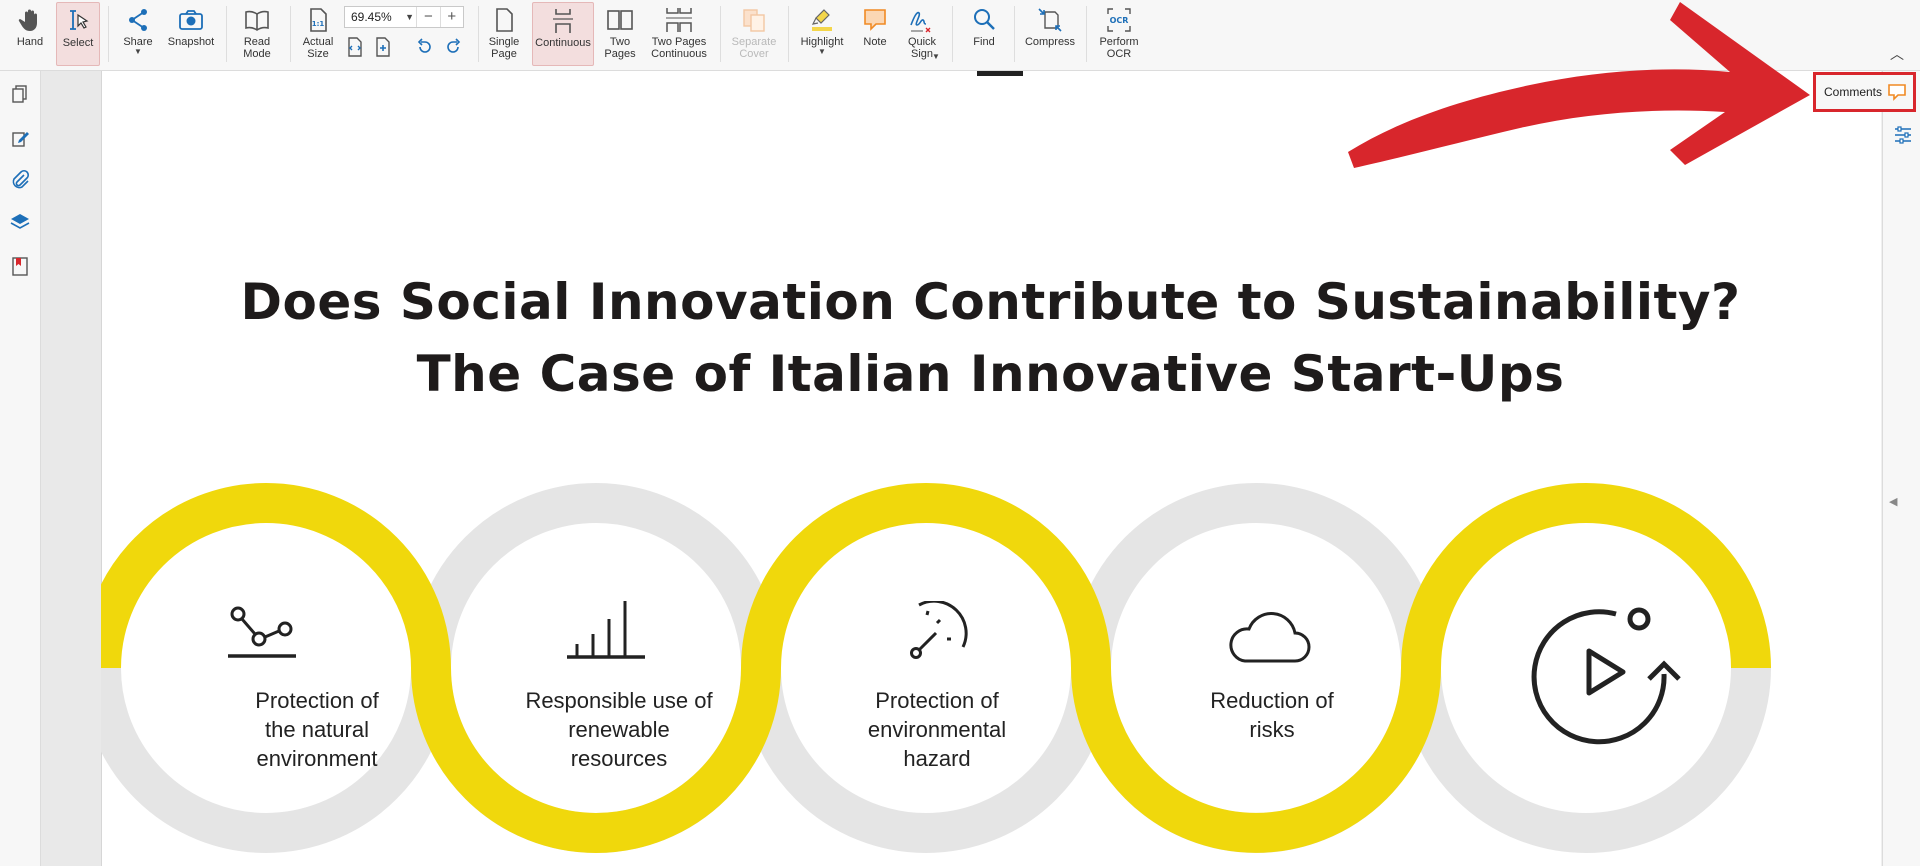  Describe the element at coordinates (257, 34) in the screenshot. I see `read-mode-button: Read Mode` at that location.